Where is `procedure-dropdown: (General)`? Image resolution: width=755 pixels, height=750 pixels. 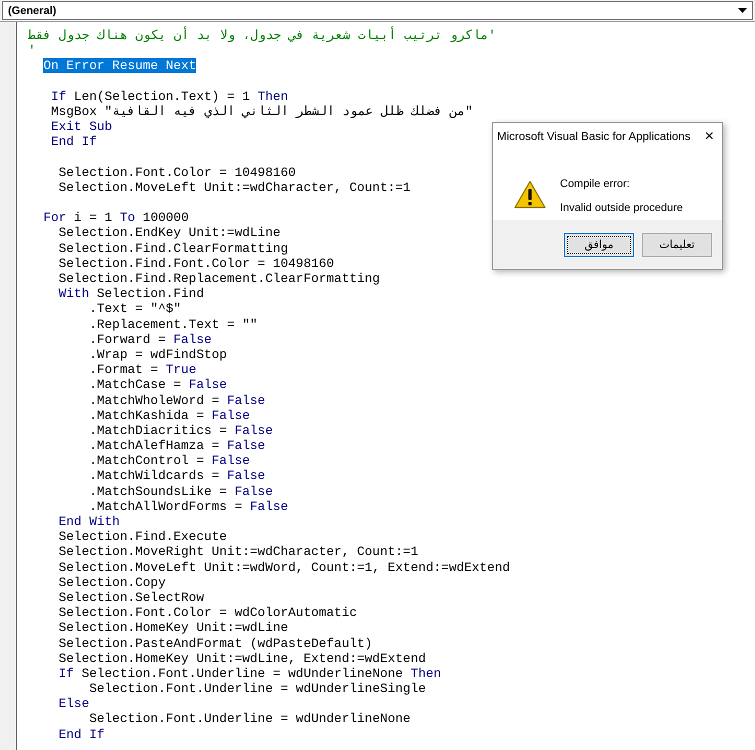 procedure-dropdown: (General) is located at coordinates (377, 10).